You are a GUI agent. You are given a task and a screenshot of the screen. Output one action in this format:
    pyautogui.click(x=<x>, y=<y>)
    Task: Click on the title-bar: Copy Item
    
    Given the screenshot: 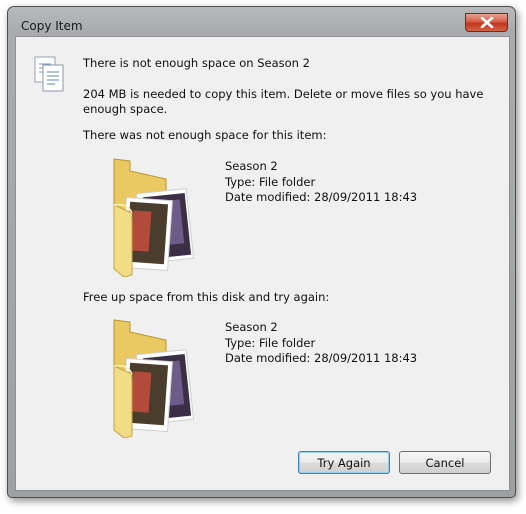 What is the action you would take?
    pyautogui.click(x=261, y=22)
    